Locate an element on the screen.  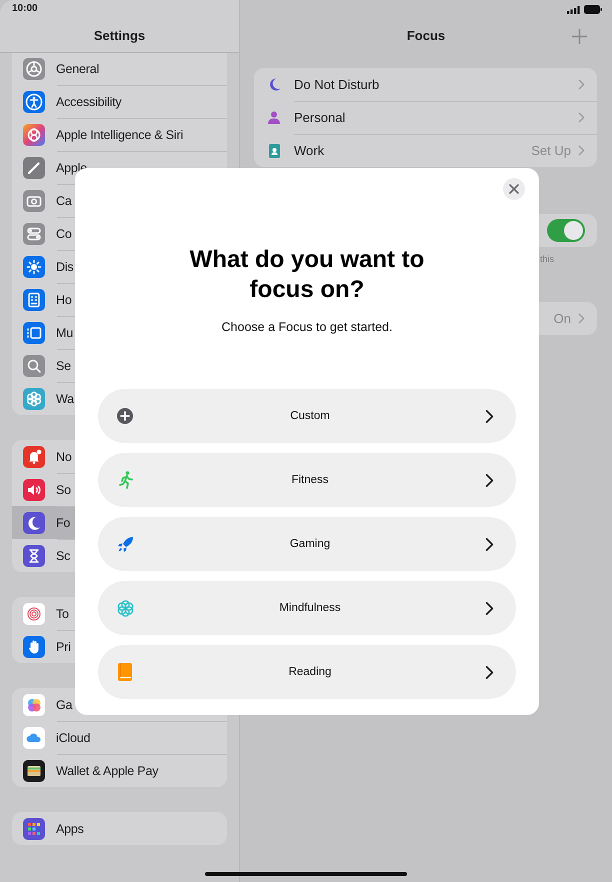
caption-text: this is located at coordinates (547, 259).